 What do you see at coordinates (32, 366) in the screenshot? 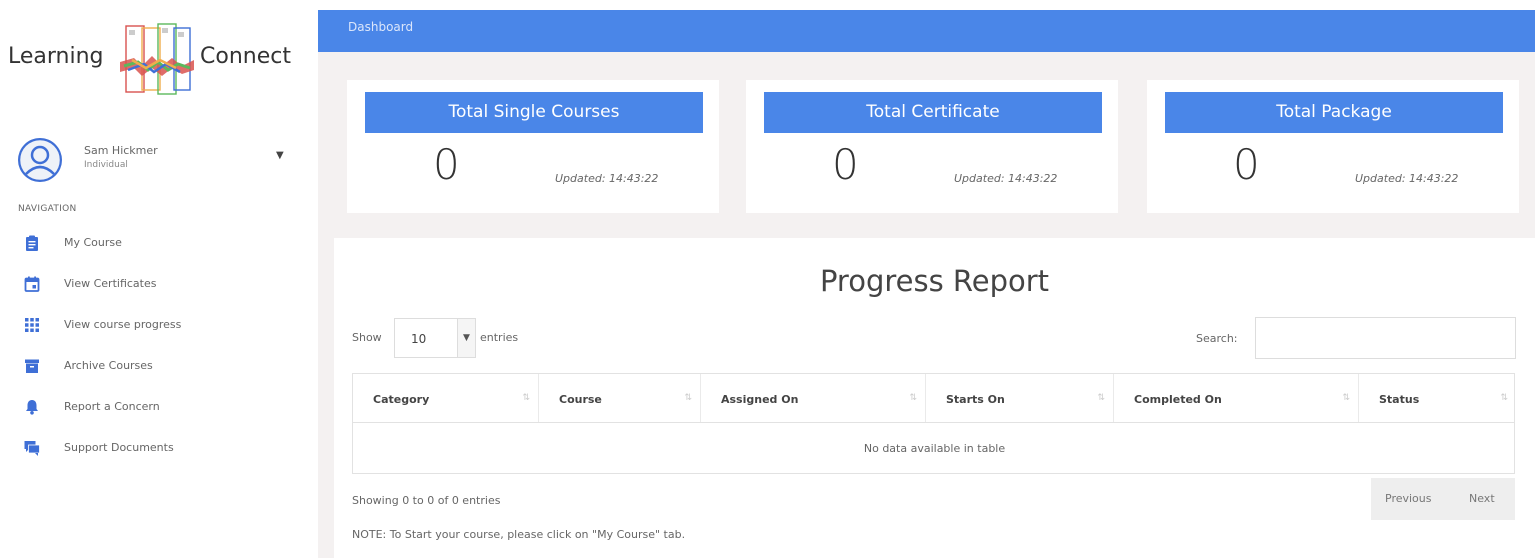
I see `archive-icon` at bounding box center [32, 366].